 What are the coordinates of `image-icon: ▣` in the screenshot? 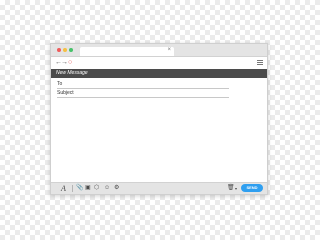 It's located at (88, 188).